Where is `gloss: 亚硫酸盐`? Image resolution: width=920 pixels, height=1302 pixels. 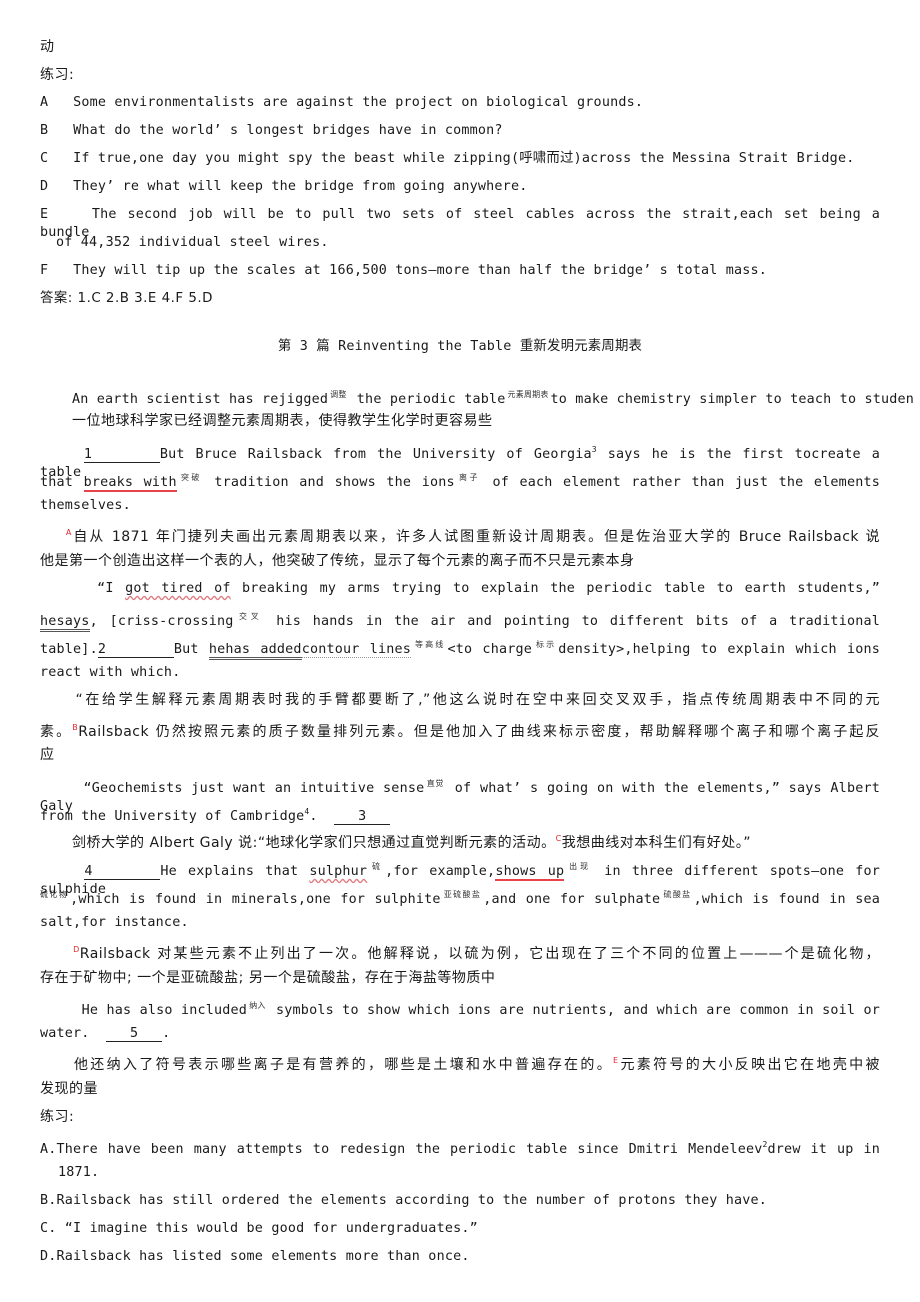 gloss: 亚硫酸盐 is located at coordinates (462, 894).